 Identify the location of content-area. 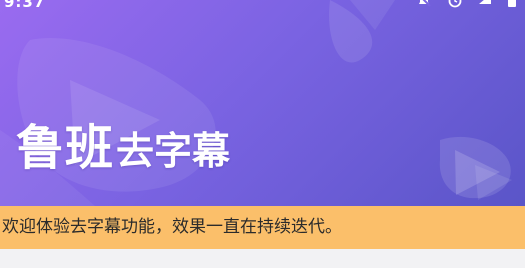
(262, 258).